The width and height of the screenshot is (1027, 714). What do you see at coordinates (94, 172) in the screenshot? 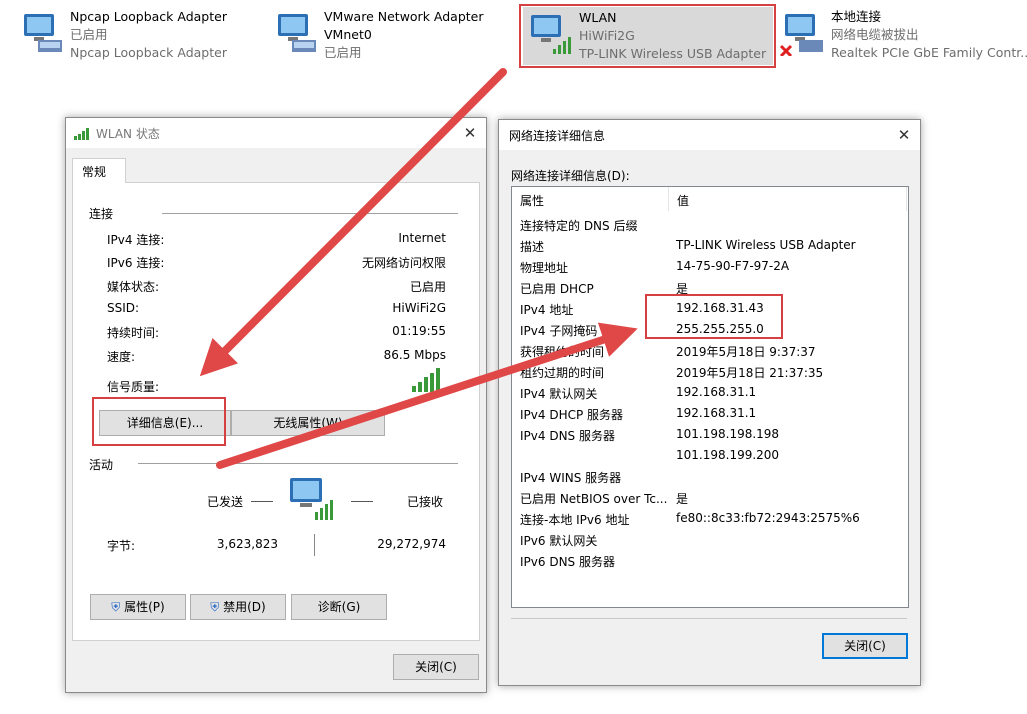
I see `tab-label: 常规` at bounding box center [94, 172].